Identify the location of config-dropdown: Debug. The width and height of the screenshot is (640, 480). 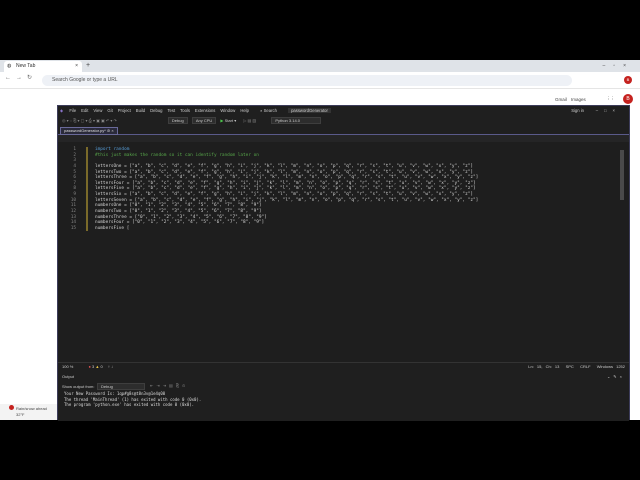
(177, 120).